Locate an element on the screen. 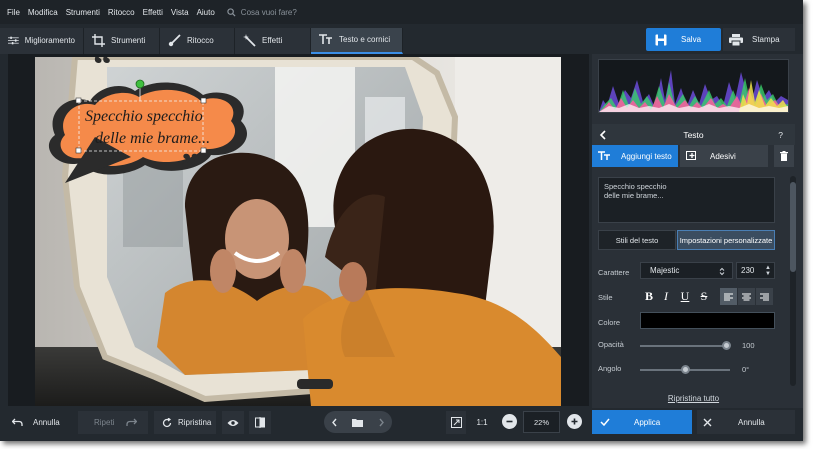 The image size is (813, 449). print-button: Stampa is located at coordinates (759, 39).